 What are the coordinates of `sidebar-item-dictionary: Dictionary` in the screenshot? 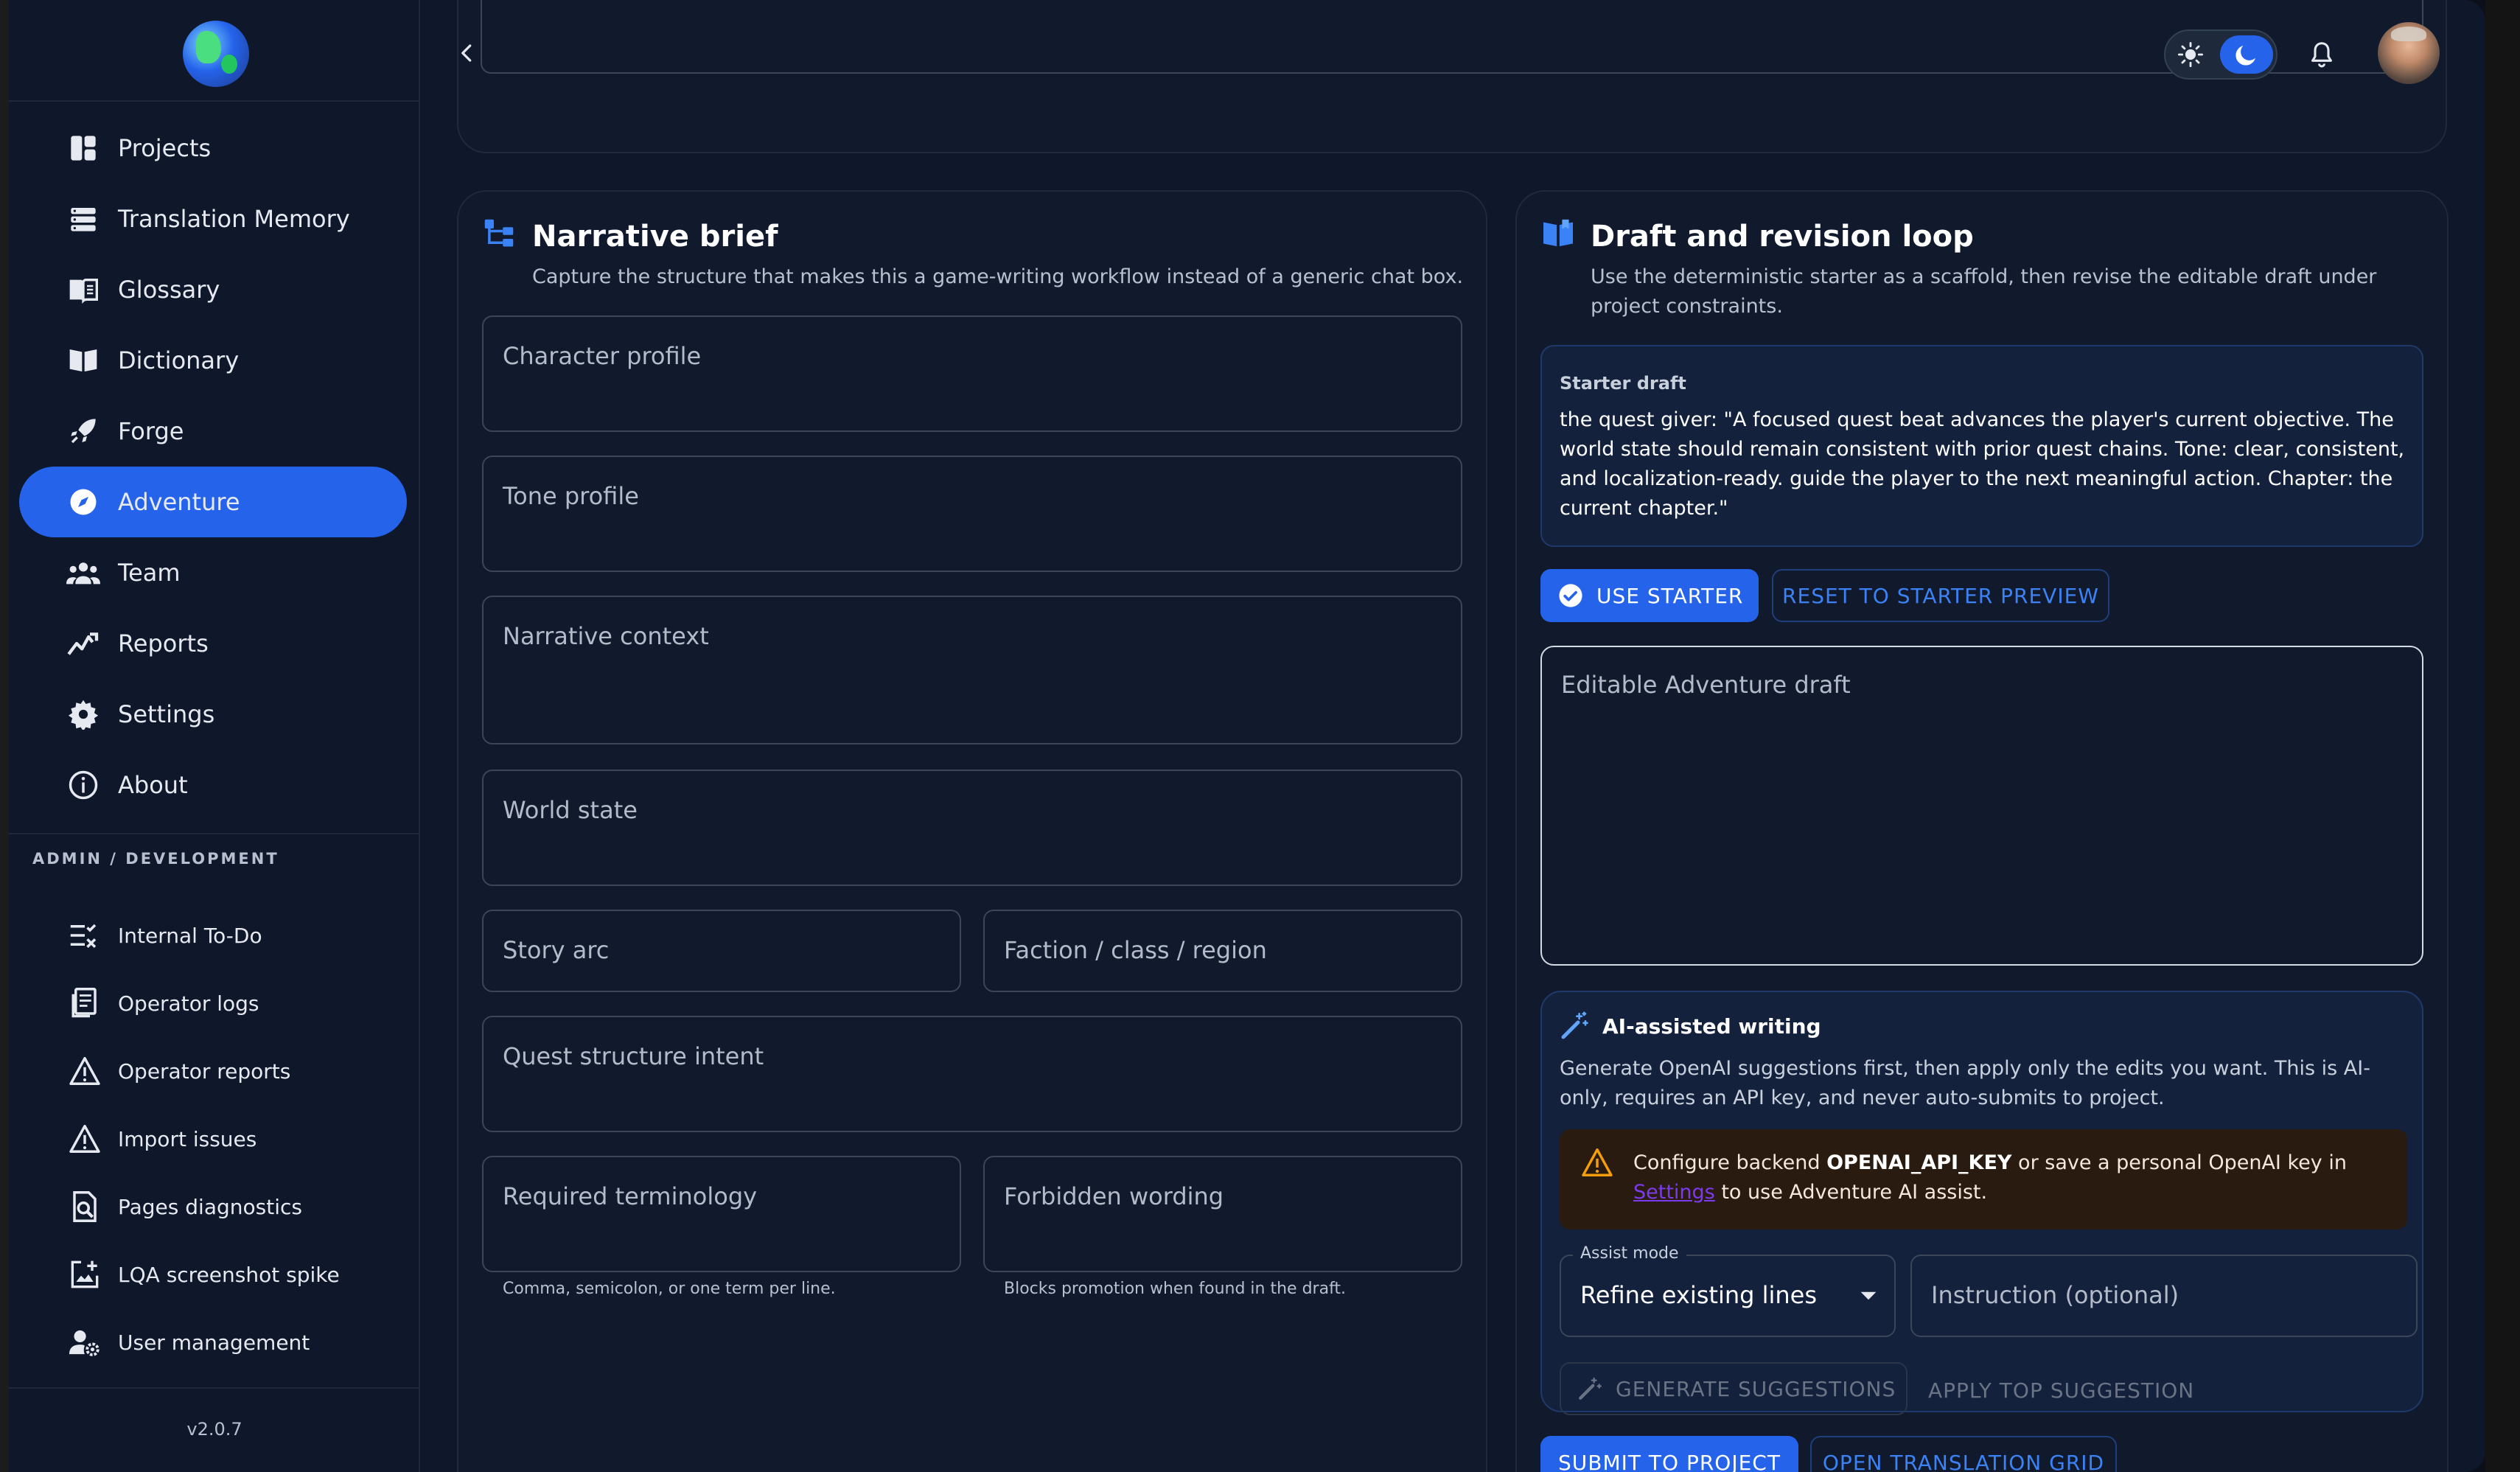 It's located at (213, 360).